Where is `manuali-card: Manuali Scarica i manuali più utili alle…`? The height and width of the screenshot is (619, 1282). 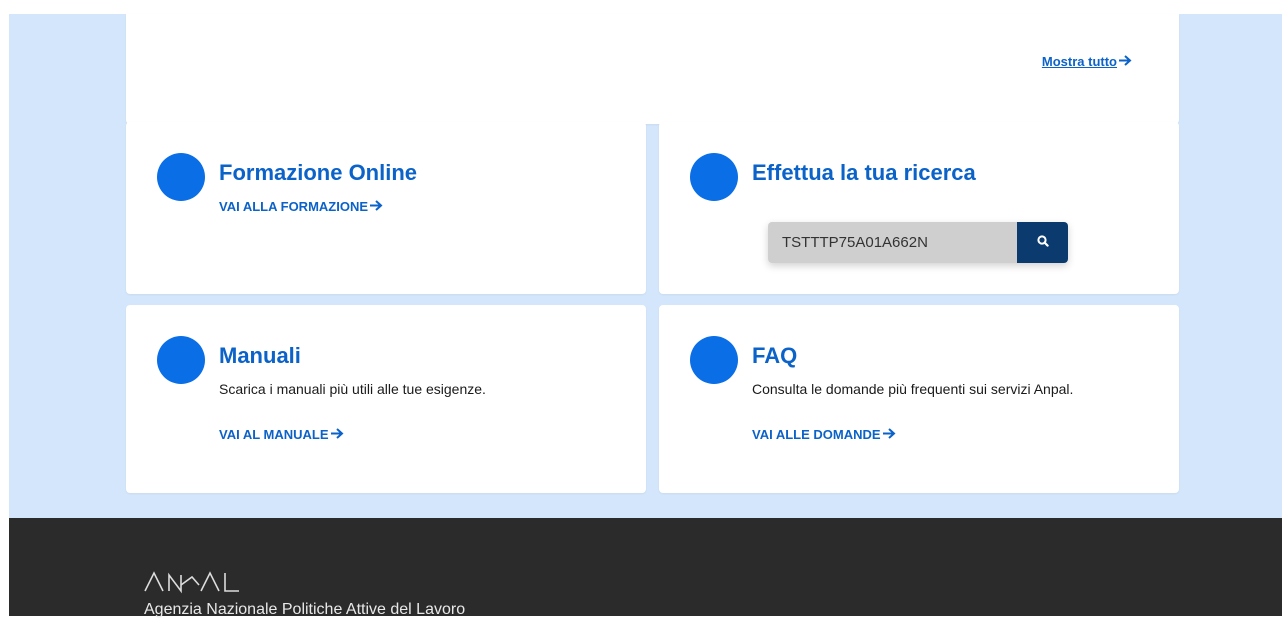
manuali-card: Manuali Scarica i manuali più utili alle… is located at coordinates (386, 399).